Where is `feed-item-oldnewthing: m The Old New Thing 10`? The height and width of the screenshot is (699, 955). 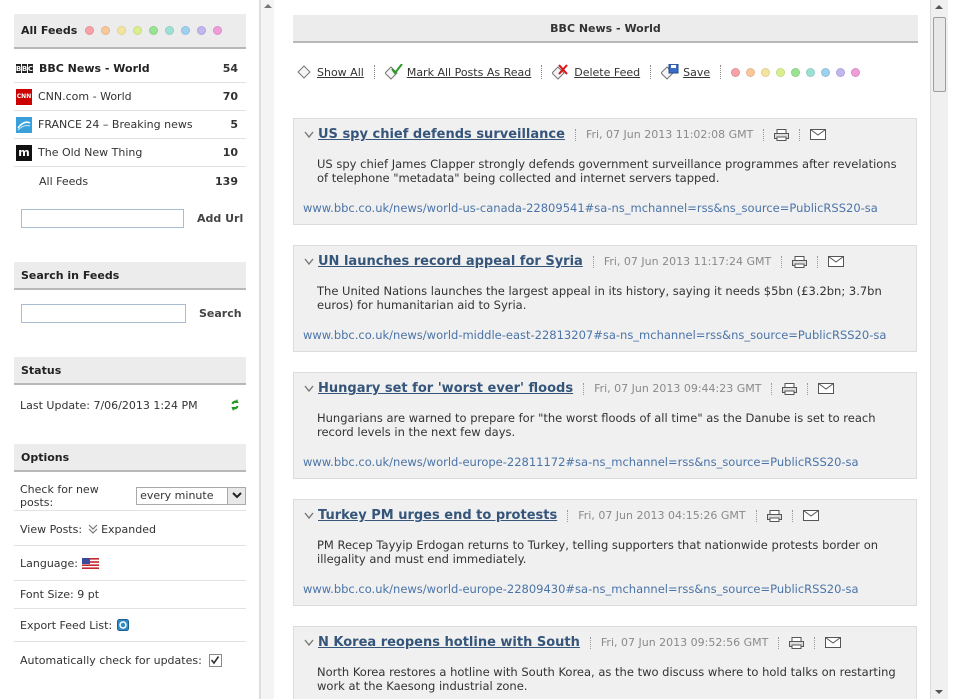
feed-item-oldnewthing: m The Old New Thing 10 is located at coordinates (130, 153).